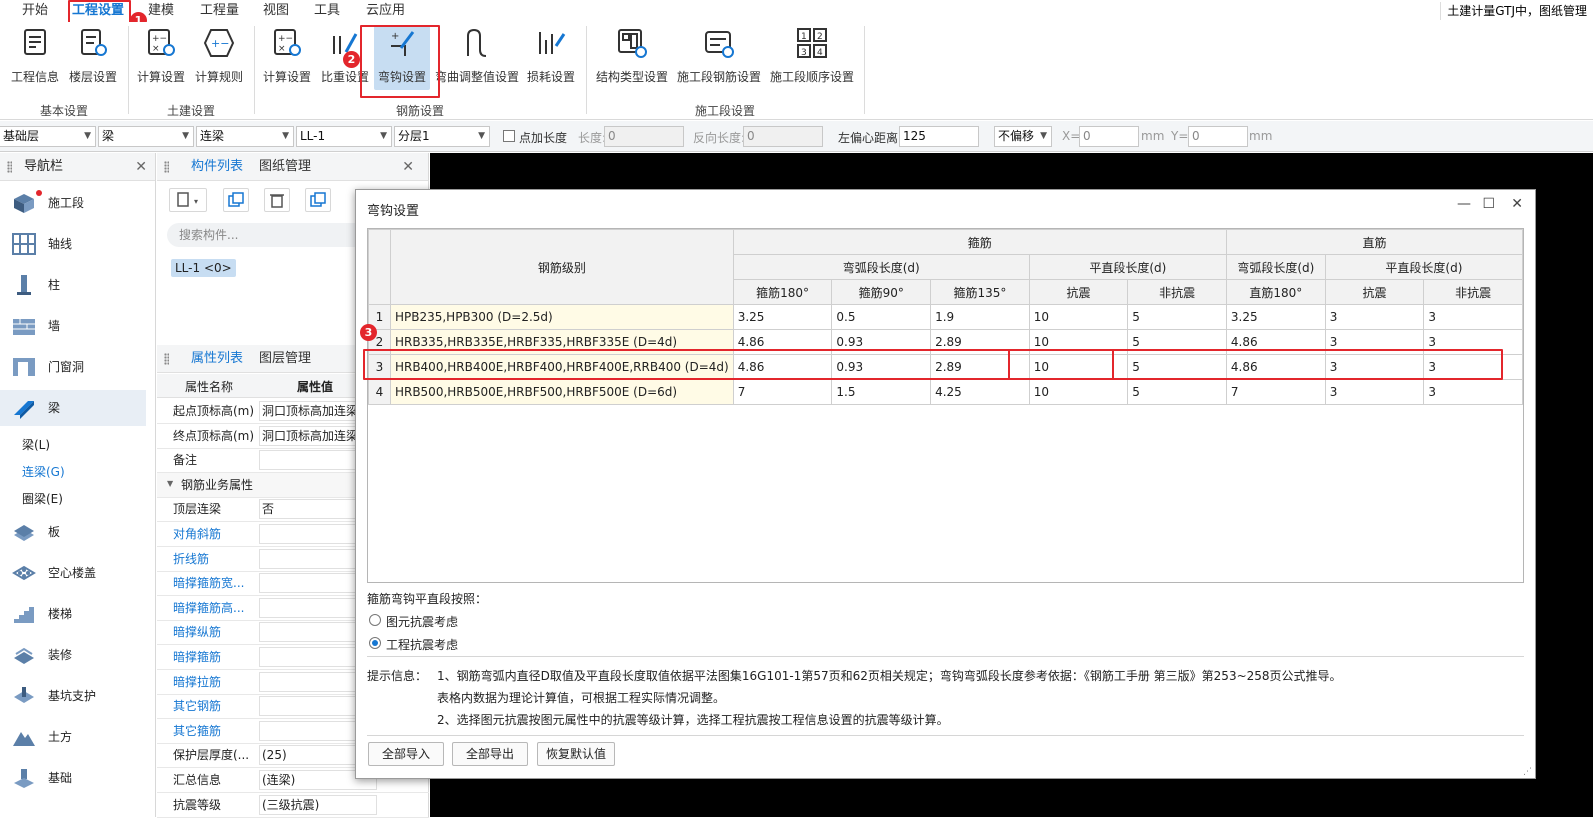  What do you see at coordinates (442, 136) in the screenshot?
I see `layer-select: 分层1 ▼` at bounding box center [442, 136].